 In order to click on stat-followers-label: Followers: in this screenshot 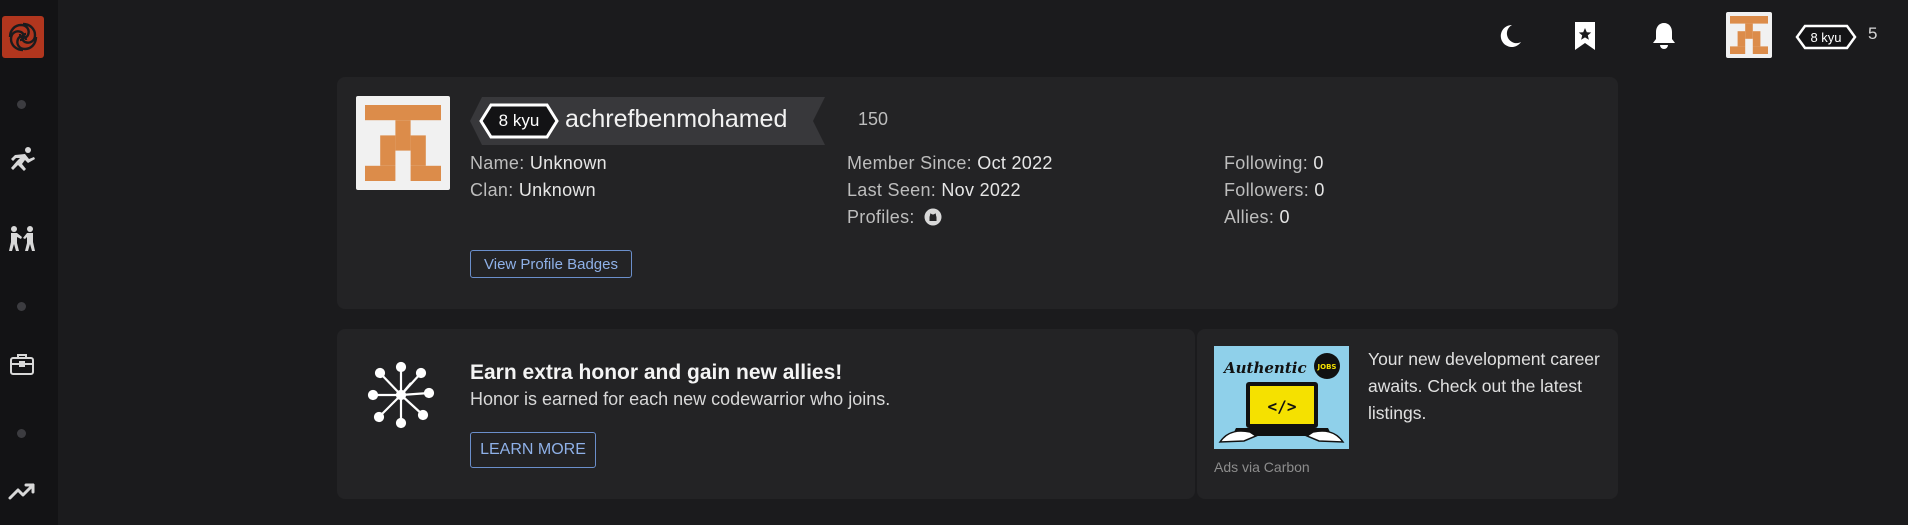, I will do `click(1267, 190)`.